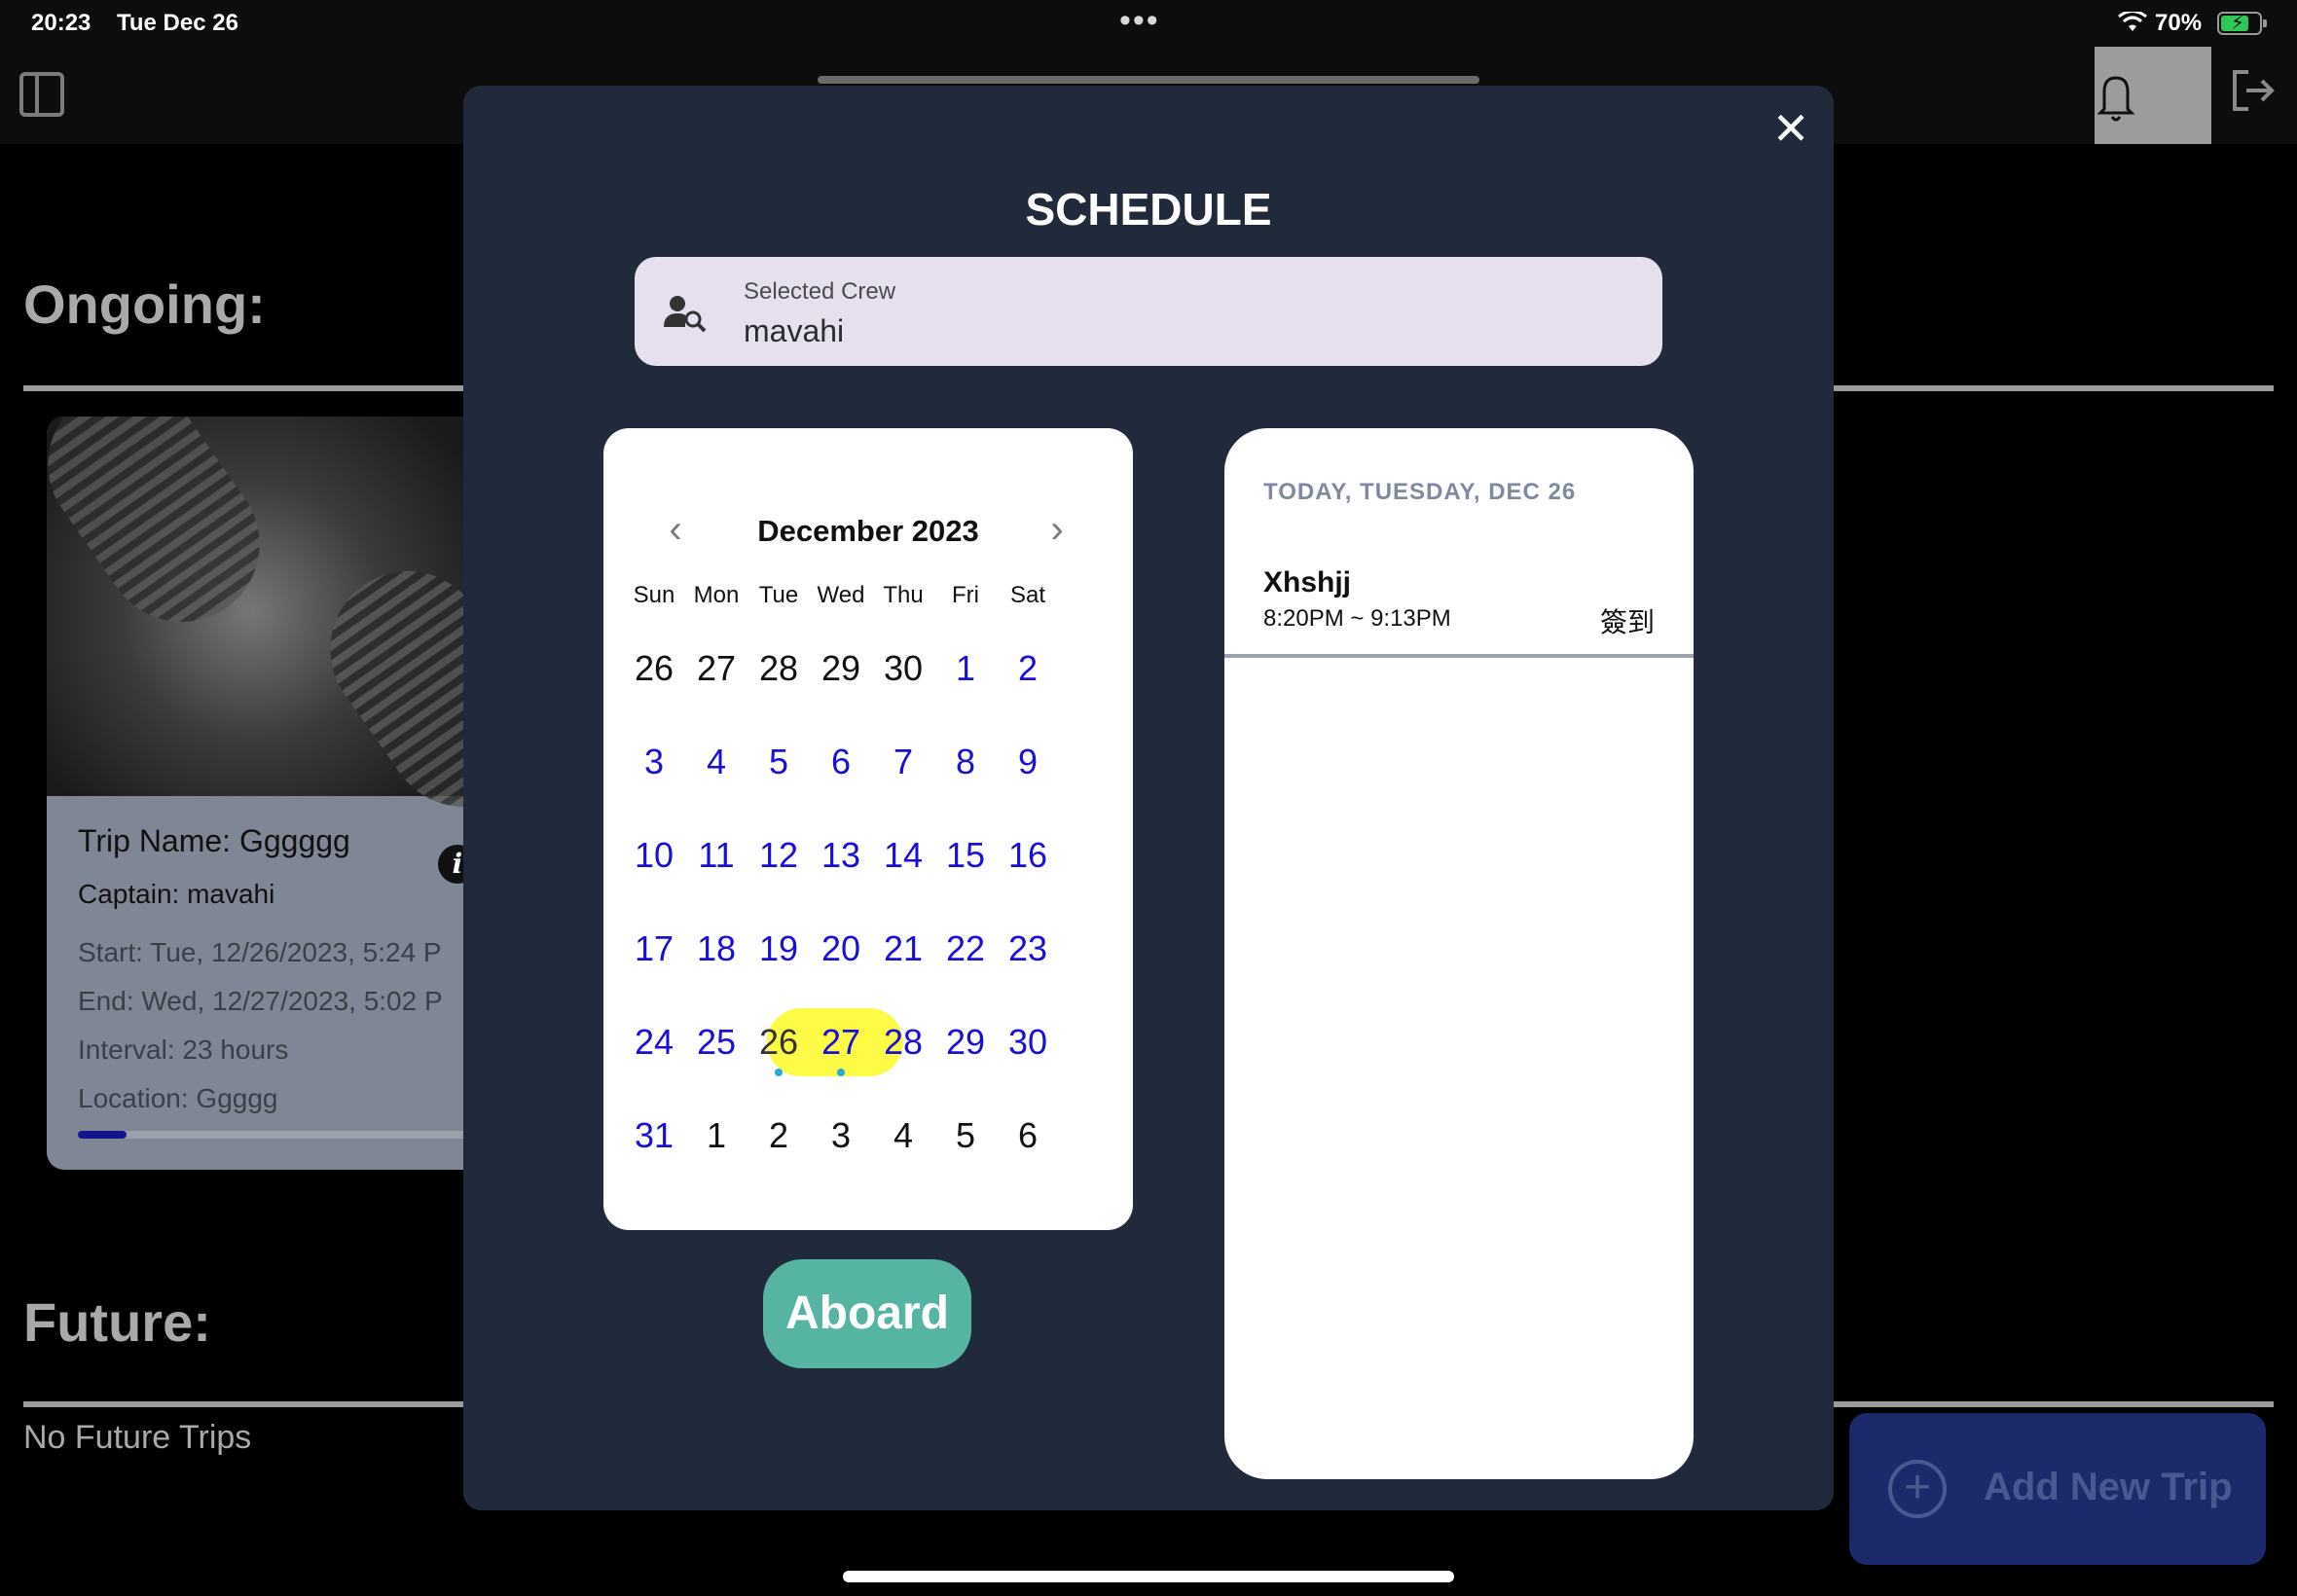 The image size is (2297, 1596). What do you see at coordinates (1148, 1576) in the screenshot?
I see `home-indicator` at bounding box center [1148, 1576].